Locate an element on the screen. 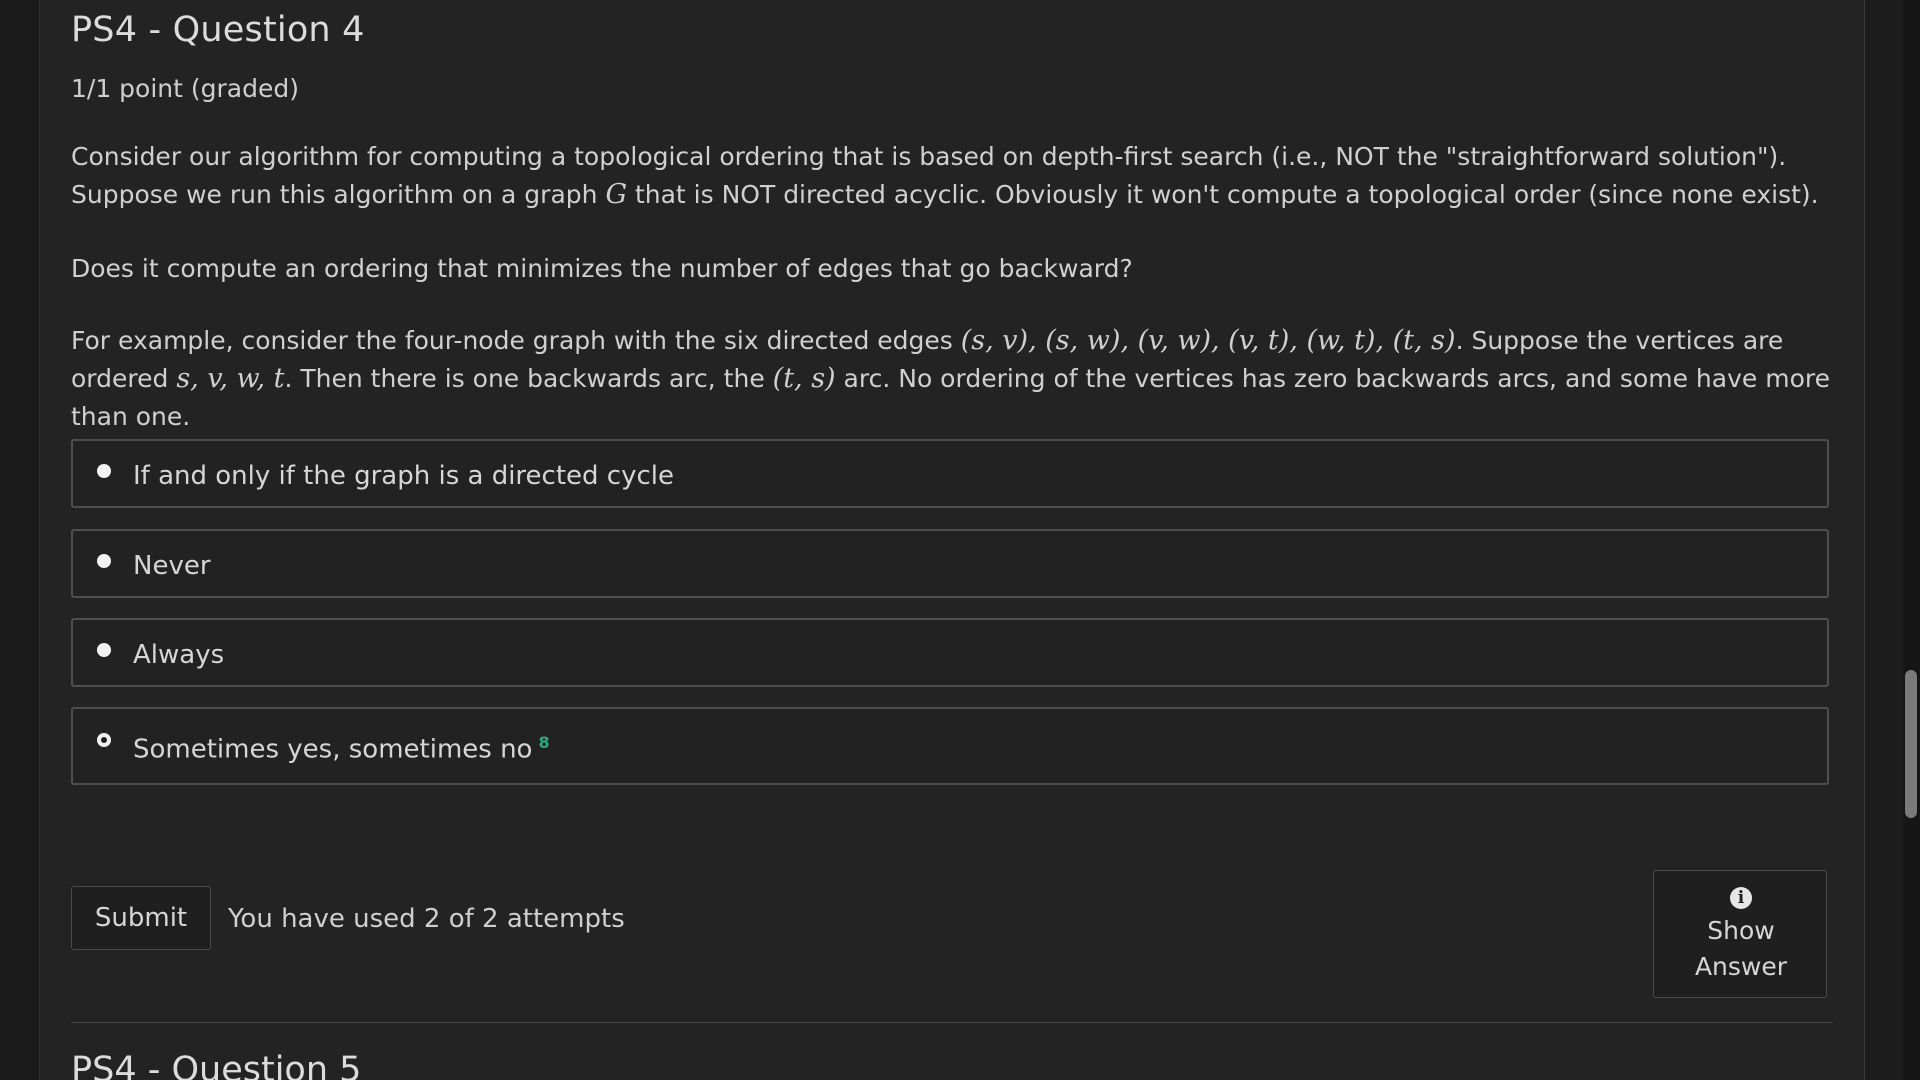 The width and height of the screenshot is (1920, 1080). math-graph-g: G is located at coordinates (616, 194).